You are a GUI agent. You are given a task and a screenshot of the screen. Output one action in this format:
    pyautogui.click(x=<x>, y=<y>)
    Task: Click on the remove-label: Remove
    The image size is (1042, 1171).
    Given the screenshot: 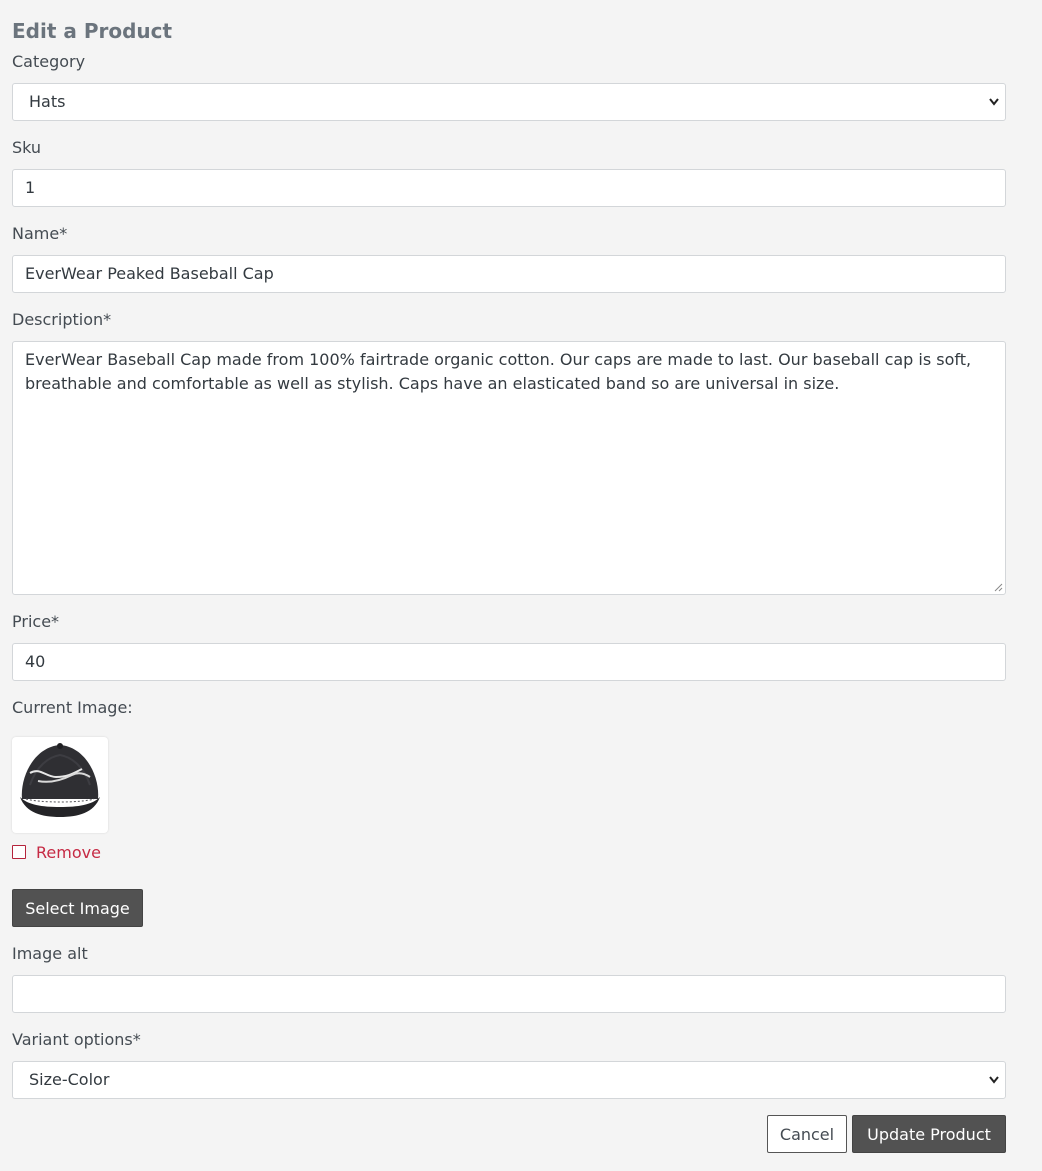 What is the action you would take?
    pyautogui.click(x=68, y=852)
    